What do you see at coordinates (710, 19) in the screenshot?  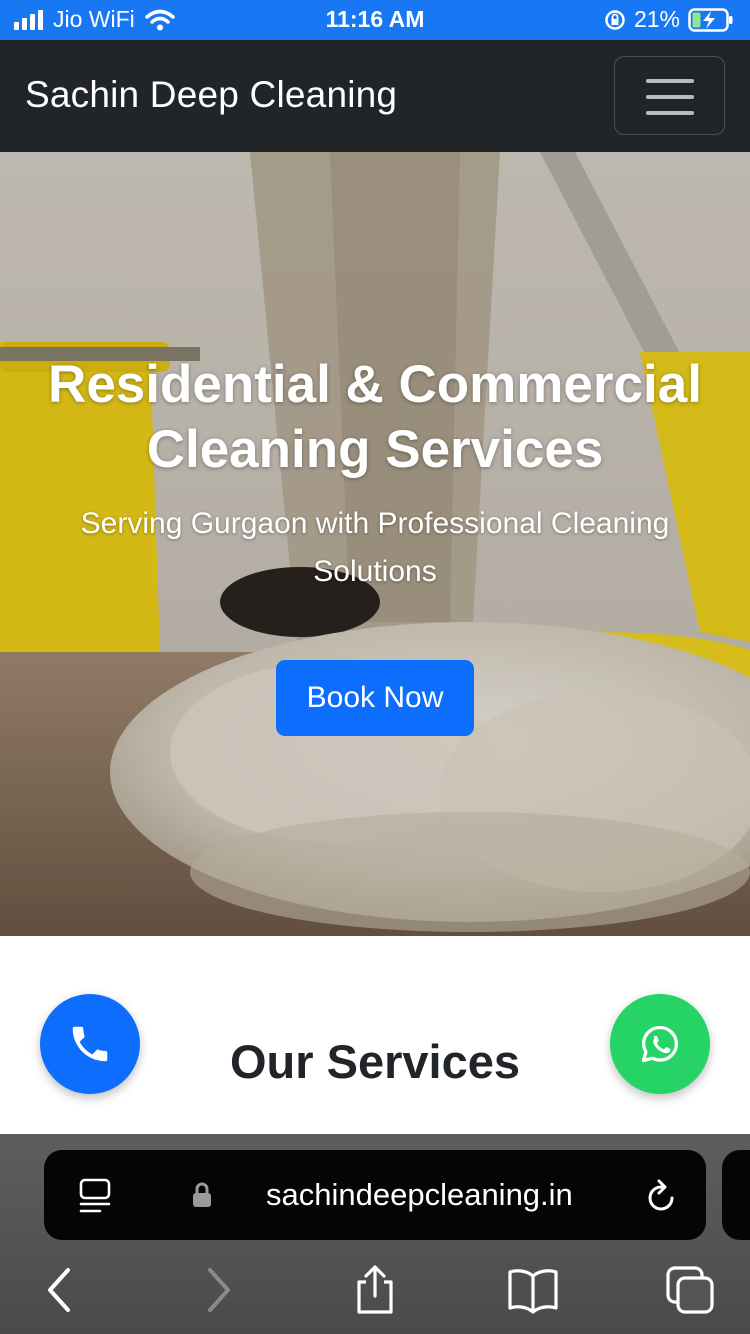 I see `battery-charging-icon` at bounding box center [710, 19].